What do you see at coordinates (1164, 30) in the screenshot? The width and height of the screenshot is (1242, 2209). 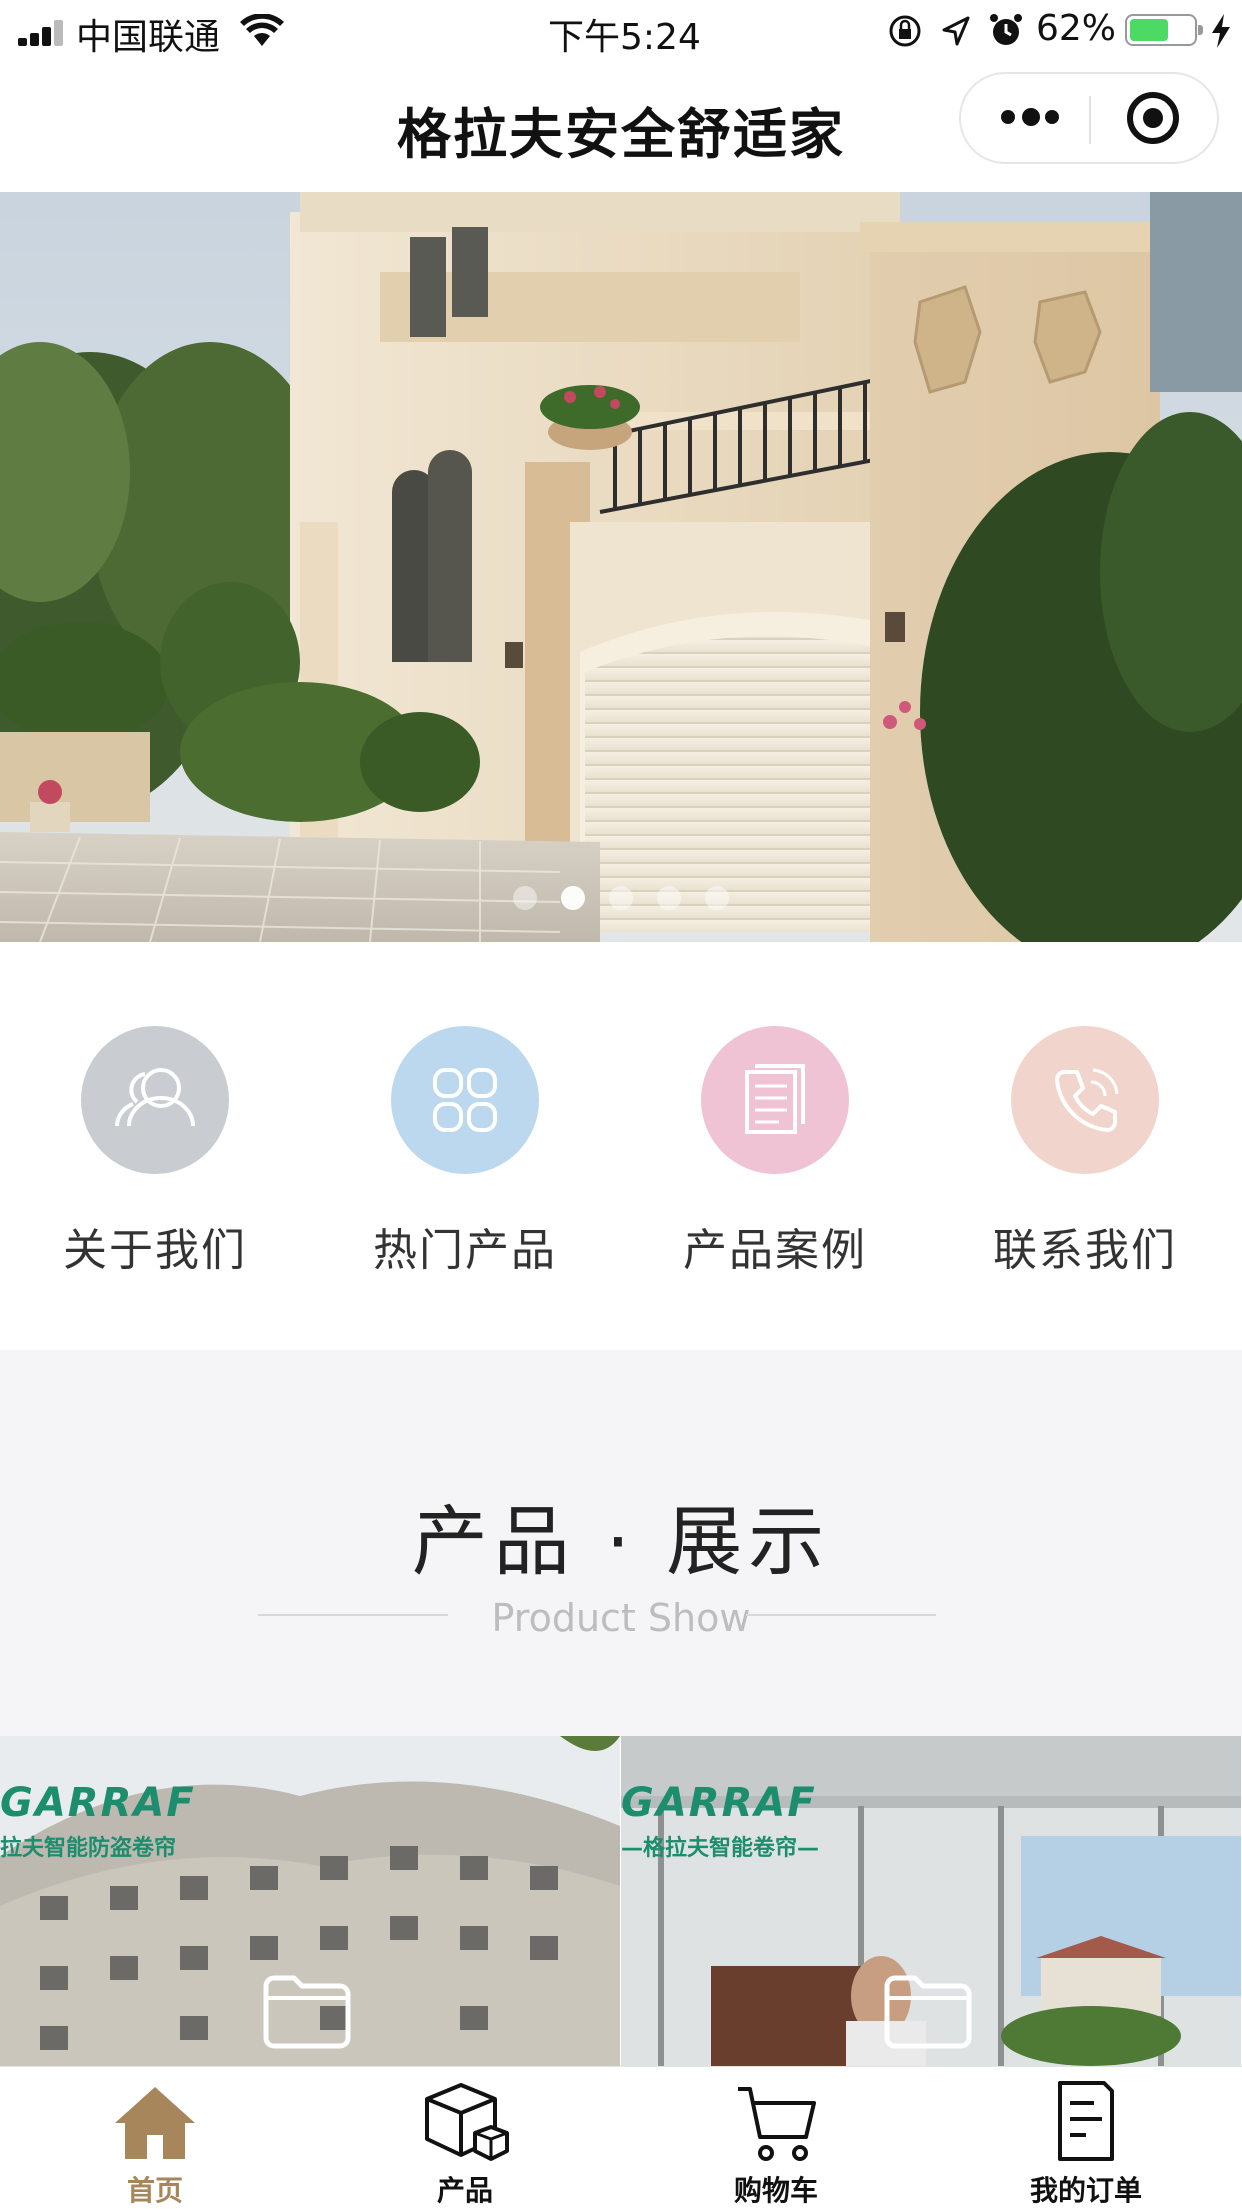 I see `battery-icon` at bounding box center [1164, 30].